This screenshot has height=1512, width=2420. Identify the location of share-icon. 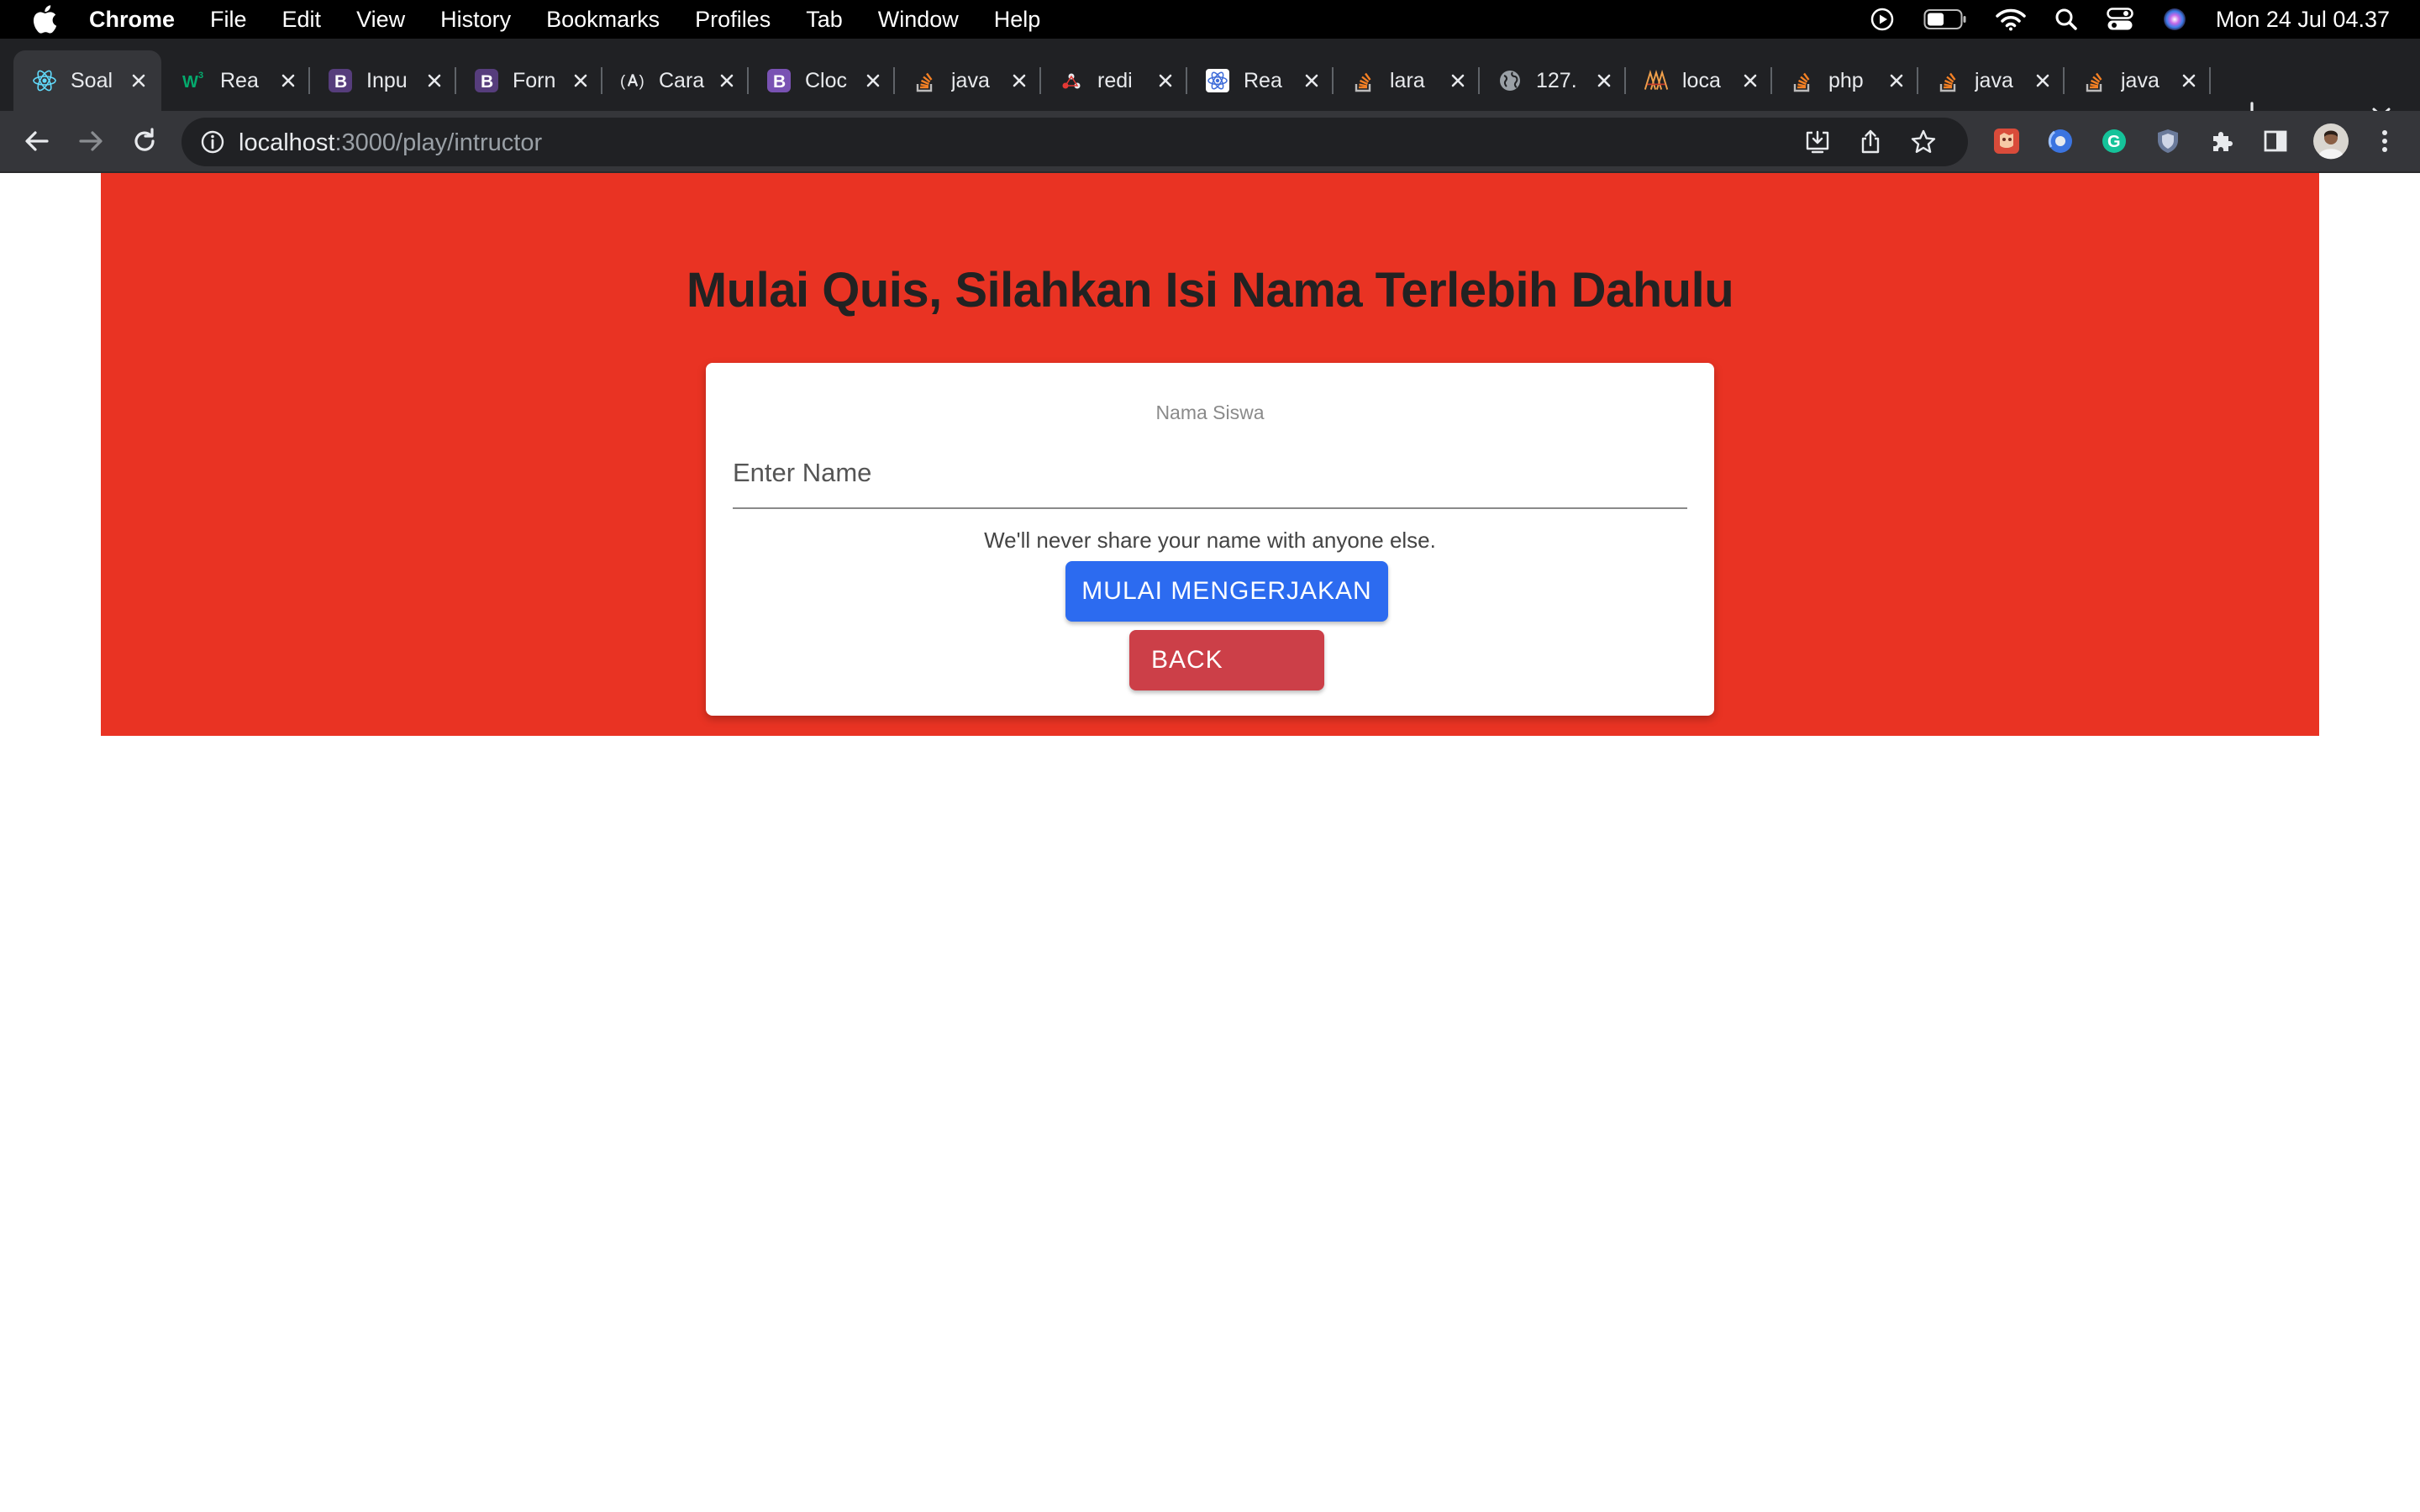
(1870, 142).